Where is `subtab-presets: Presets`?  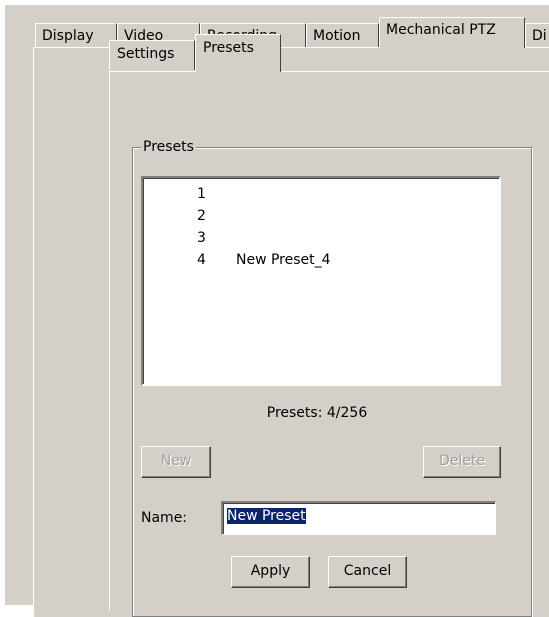 subtab-presets: Presets is located at coordinates (238, 53).